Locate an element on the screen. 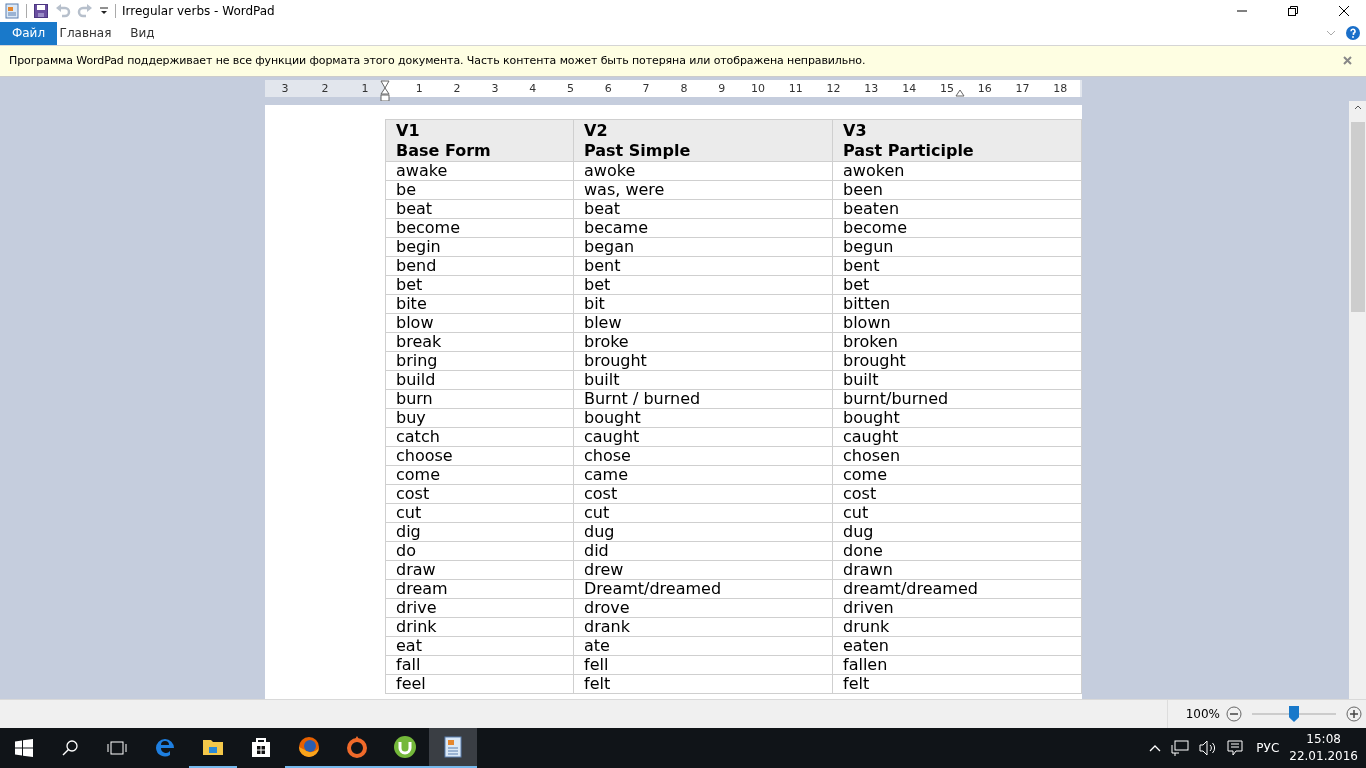 This screenshot has height=768, width=1366. table-cell: eat is located at coordinates (479, 646).